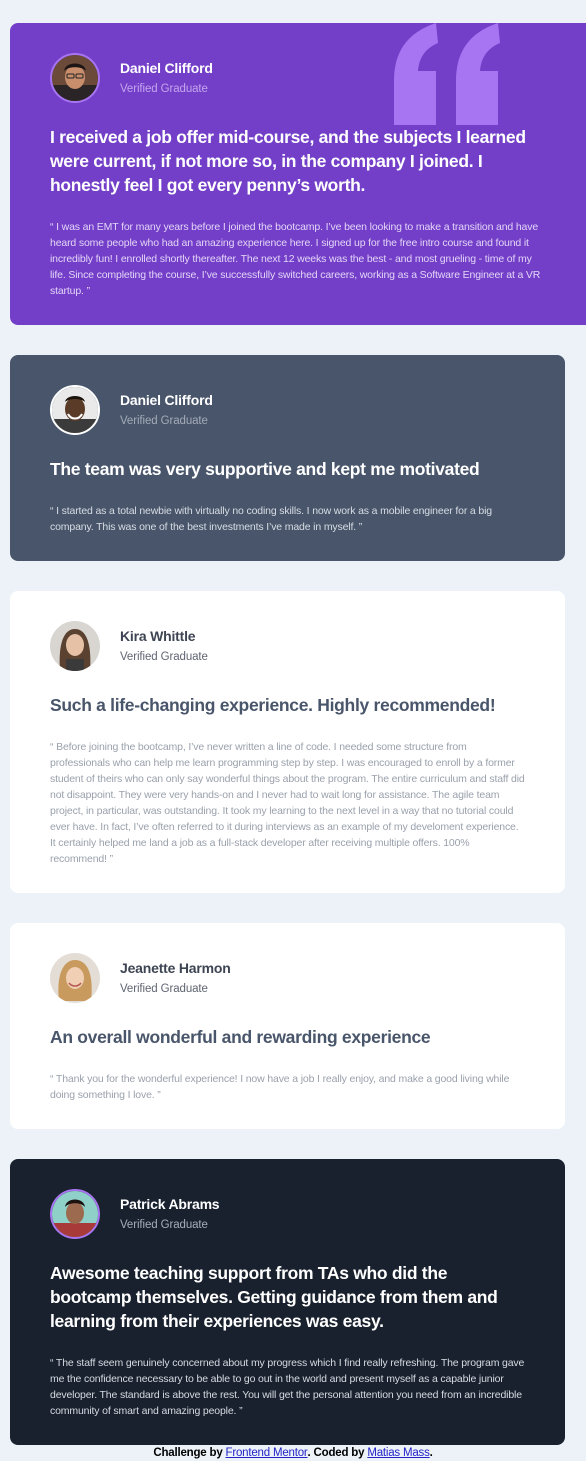 This screenshot has width=586, height=1461. Describe the element at coordinates (75, 646) in the screenshot. I see `avatar-photo-kira-icon` at that location.